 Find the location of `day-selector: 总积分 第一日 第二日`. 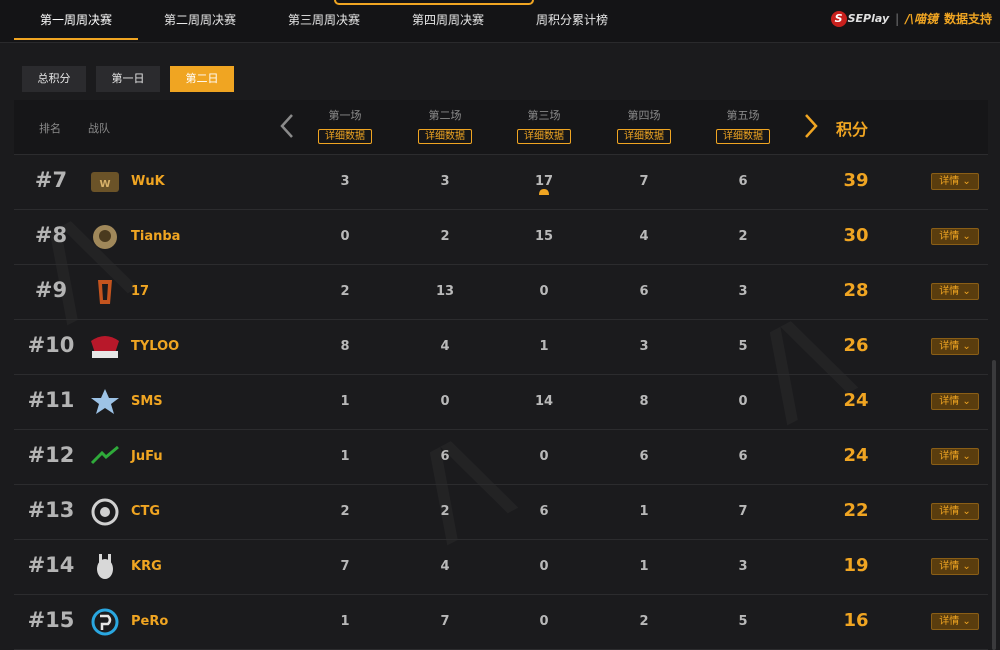

day-selector: 总积分 第一日 第二日 is located at coordinates (128, 79).